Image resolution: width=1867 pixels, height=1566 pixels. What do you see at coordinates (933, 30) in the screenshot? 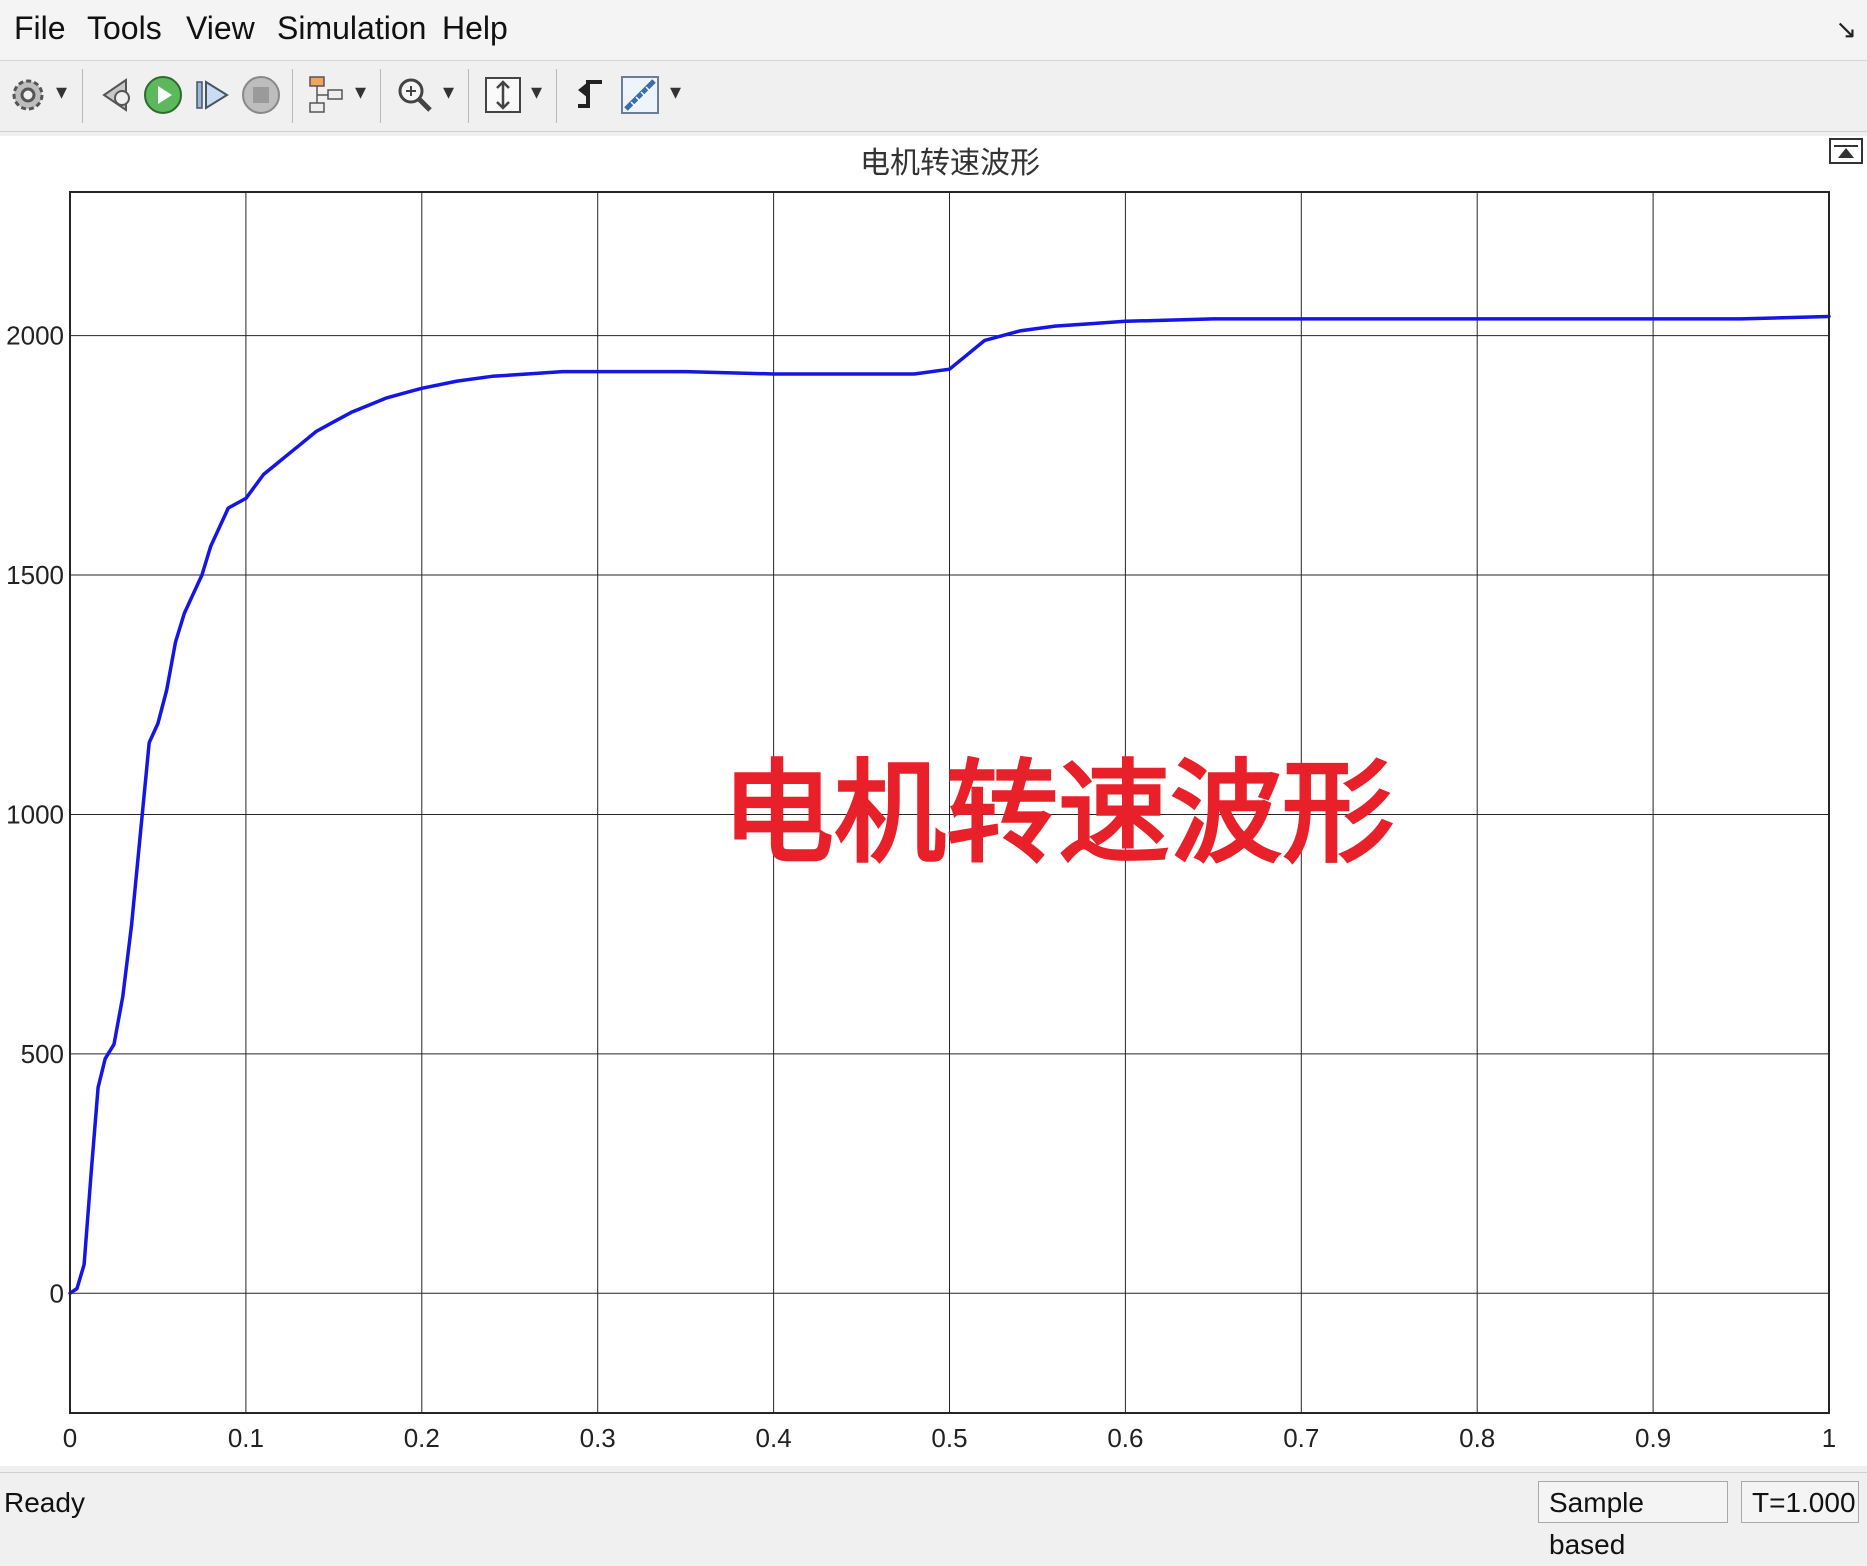
I see `menu-bar: File Tools View Simulation Help ↘` at bounding box center [933, 30].